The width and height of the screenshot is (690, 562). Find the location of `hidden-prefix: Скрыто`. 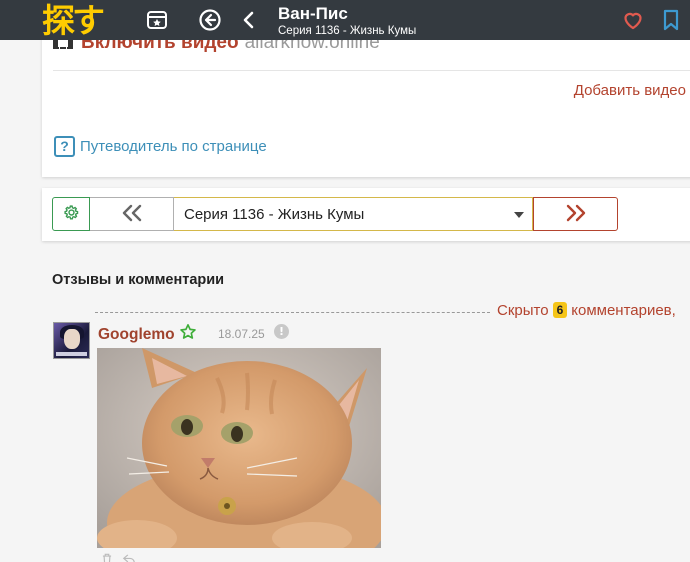

hidden-prefix: Скрыто is located at coordinates (523, 310).